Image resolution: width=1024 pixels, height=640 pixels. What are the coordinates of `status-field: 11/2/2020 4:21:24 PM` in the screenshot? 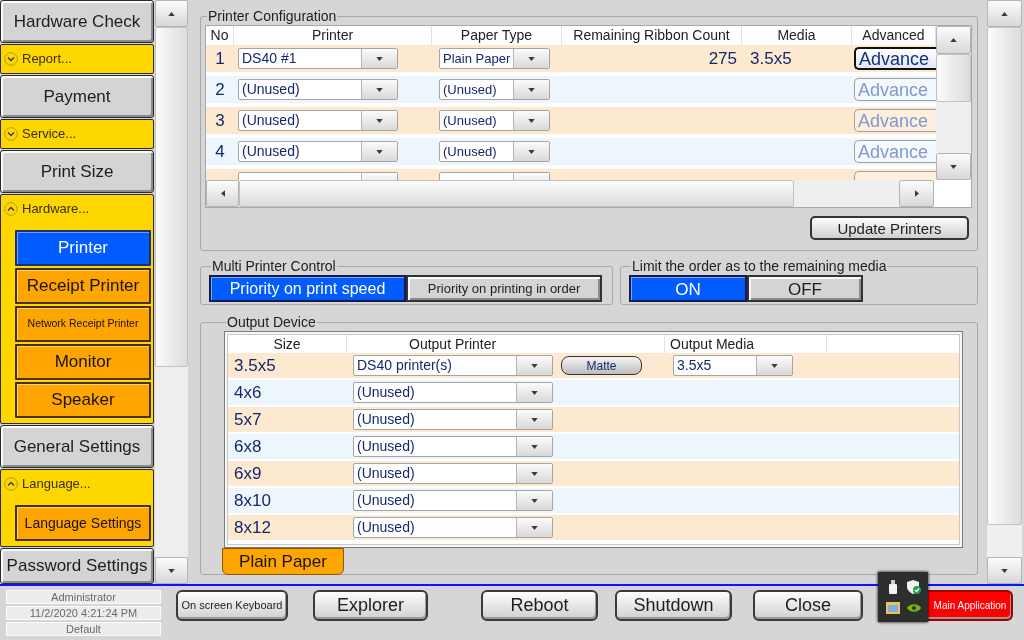 It's located at (83, 613).